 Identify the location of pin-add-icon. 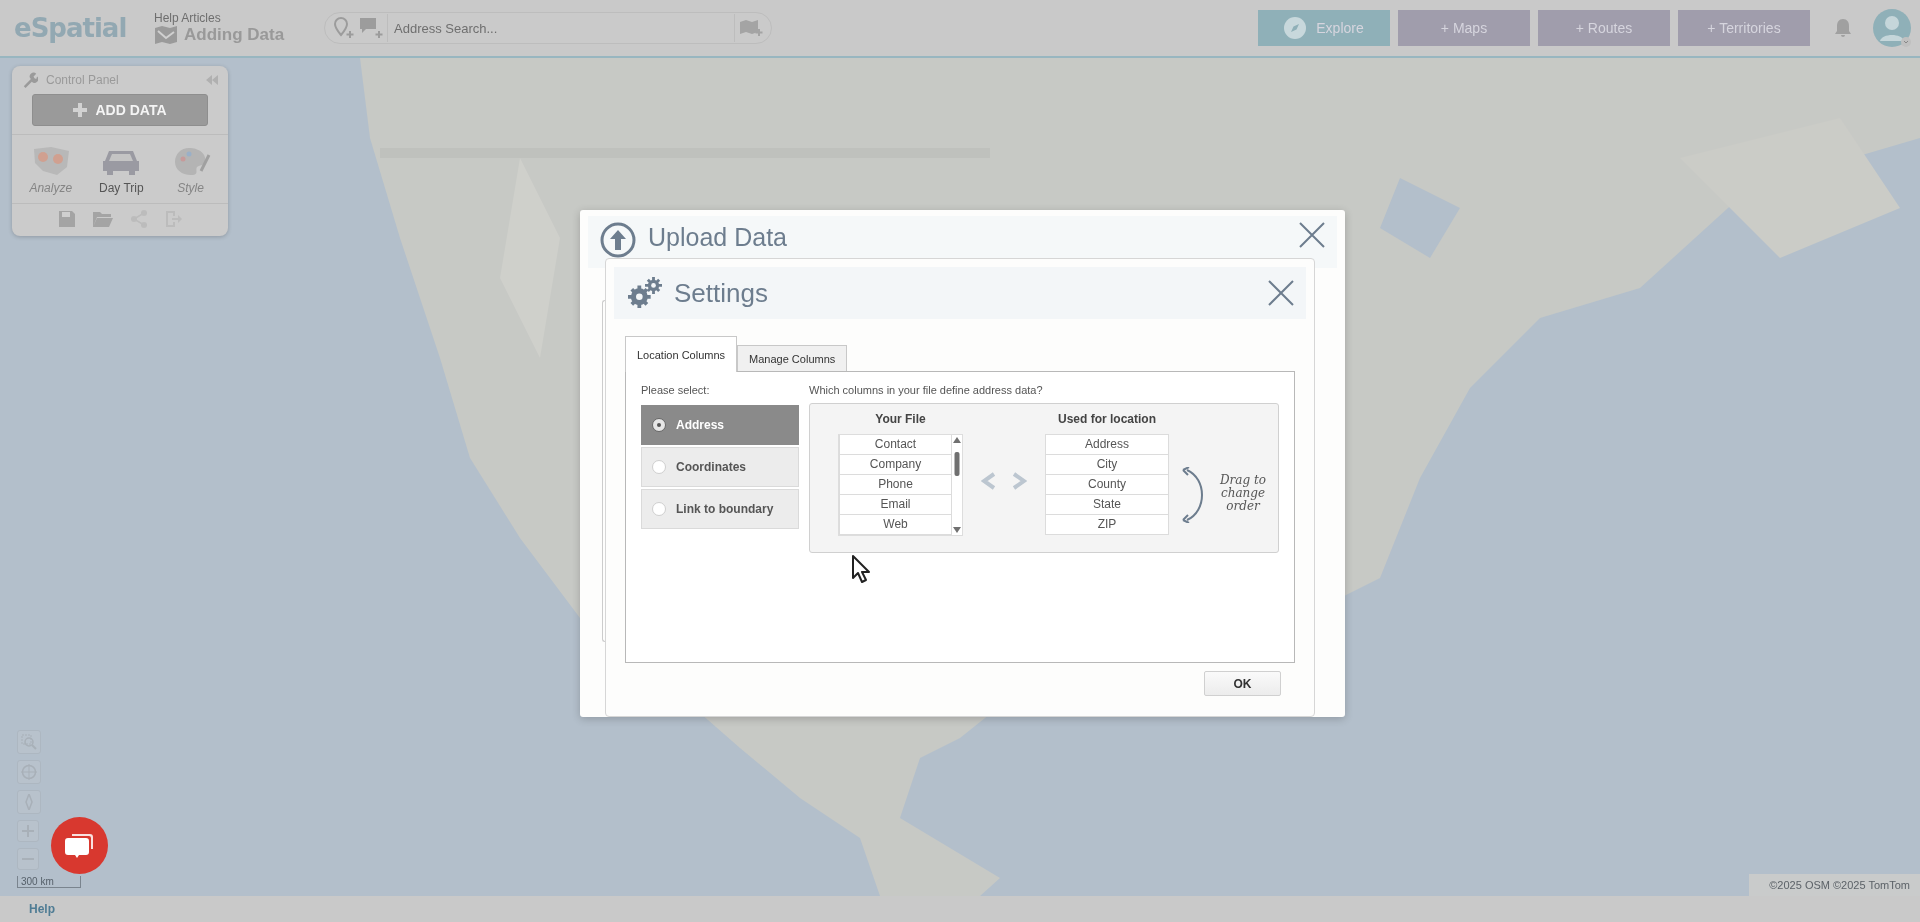
(344, 28).